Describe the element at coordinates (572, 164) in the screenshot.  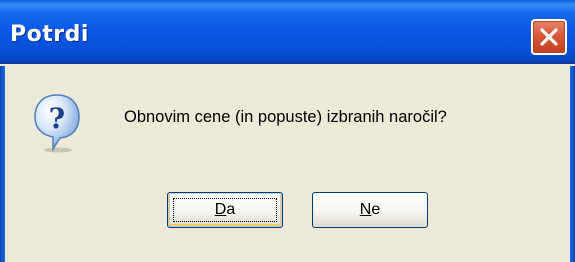
I see `window-frame-right` at that location.